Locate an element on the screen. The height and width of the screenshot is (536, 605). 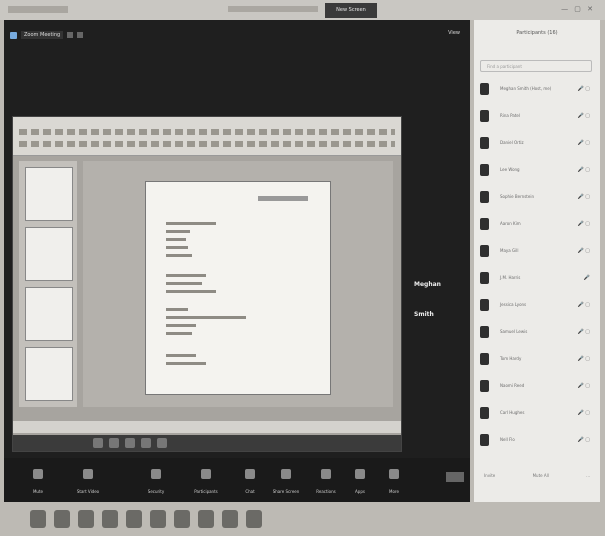
participant-search-input: Find a participant is located at coordinates (536, 66).